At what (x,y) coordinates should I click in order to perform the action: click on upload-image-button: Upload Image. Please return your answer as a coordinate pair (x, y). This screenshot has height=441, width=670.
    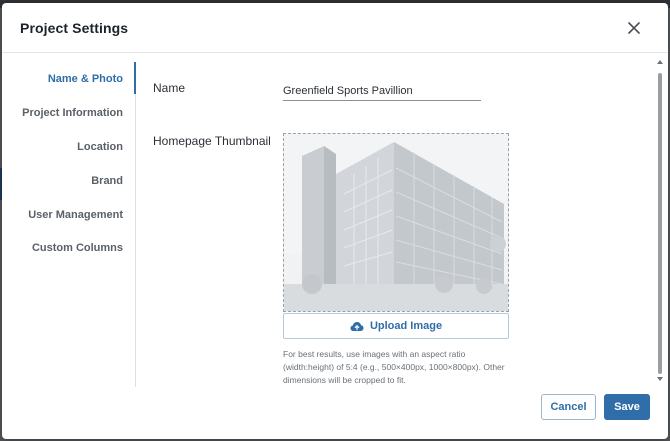
    Looking at the image, I should click on (396, 326).